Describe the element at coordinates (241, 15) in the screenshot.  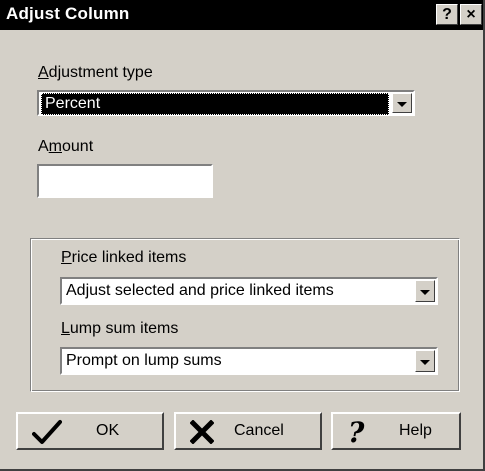
I see `title-bar: Adjust Column ? ×` at that location.